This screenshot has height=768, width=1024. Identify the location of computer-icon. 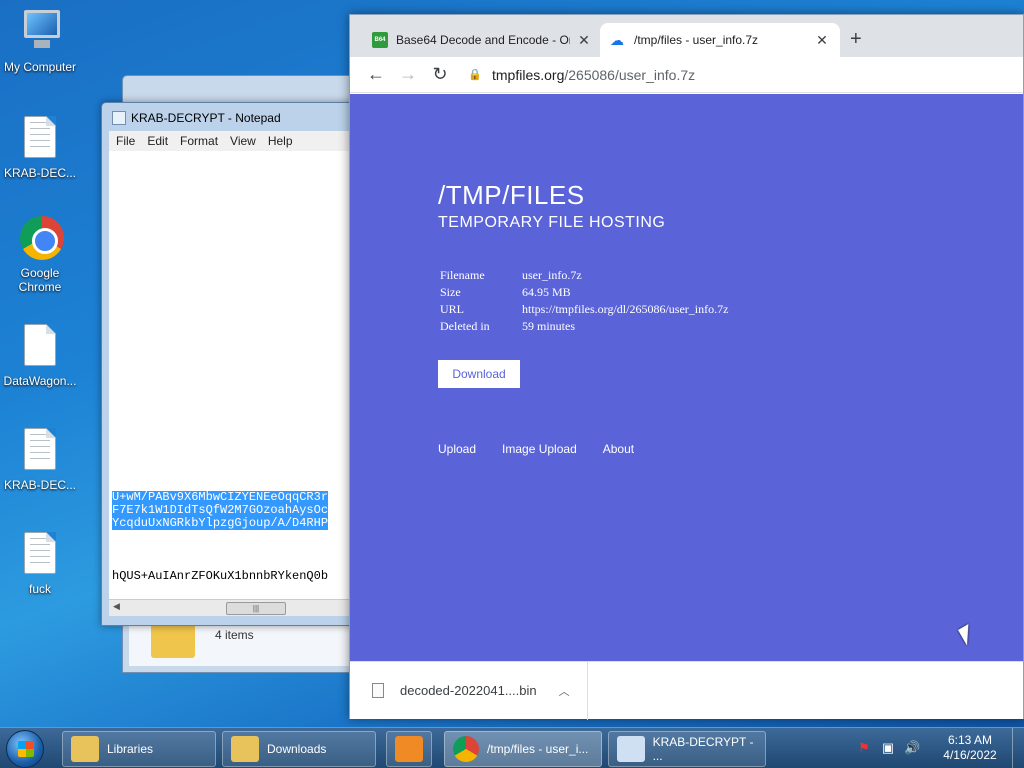
(40, 33).